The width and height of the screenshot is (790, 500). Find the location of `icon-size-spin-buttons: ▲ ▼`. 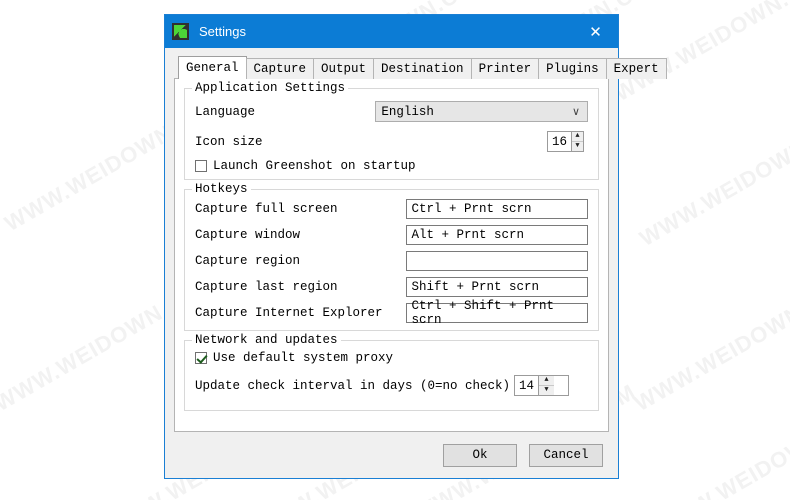

icon-size-spin-buttons: ▲ ▼ is located at coordinates (577, 141).